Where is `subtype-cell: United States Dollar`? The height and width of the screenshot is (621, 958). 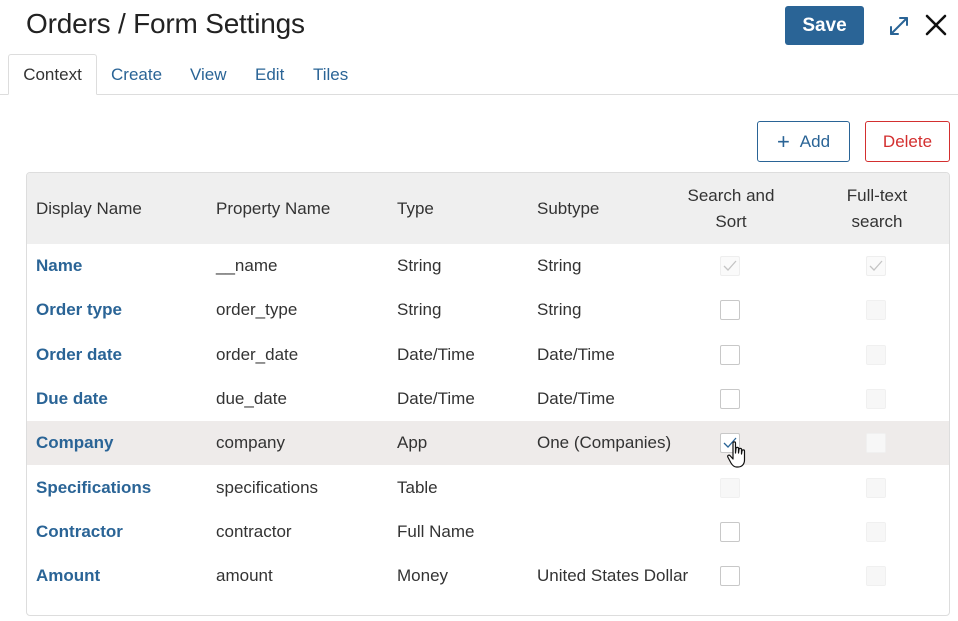 subtype-cell: United States Dollar is located at coordinates (613, 576).